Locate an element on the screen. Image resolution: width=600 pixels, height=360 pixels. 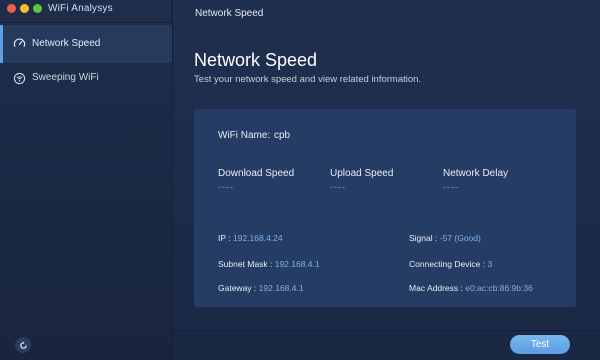
connecting-device-info: Connecting Device : 3 is located at coordinates (450, 264).